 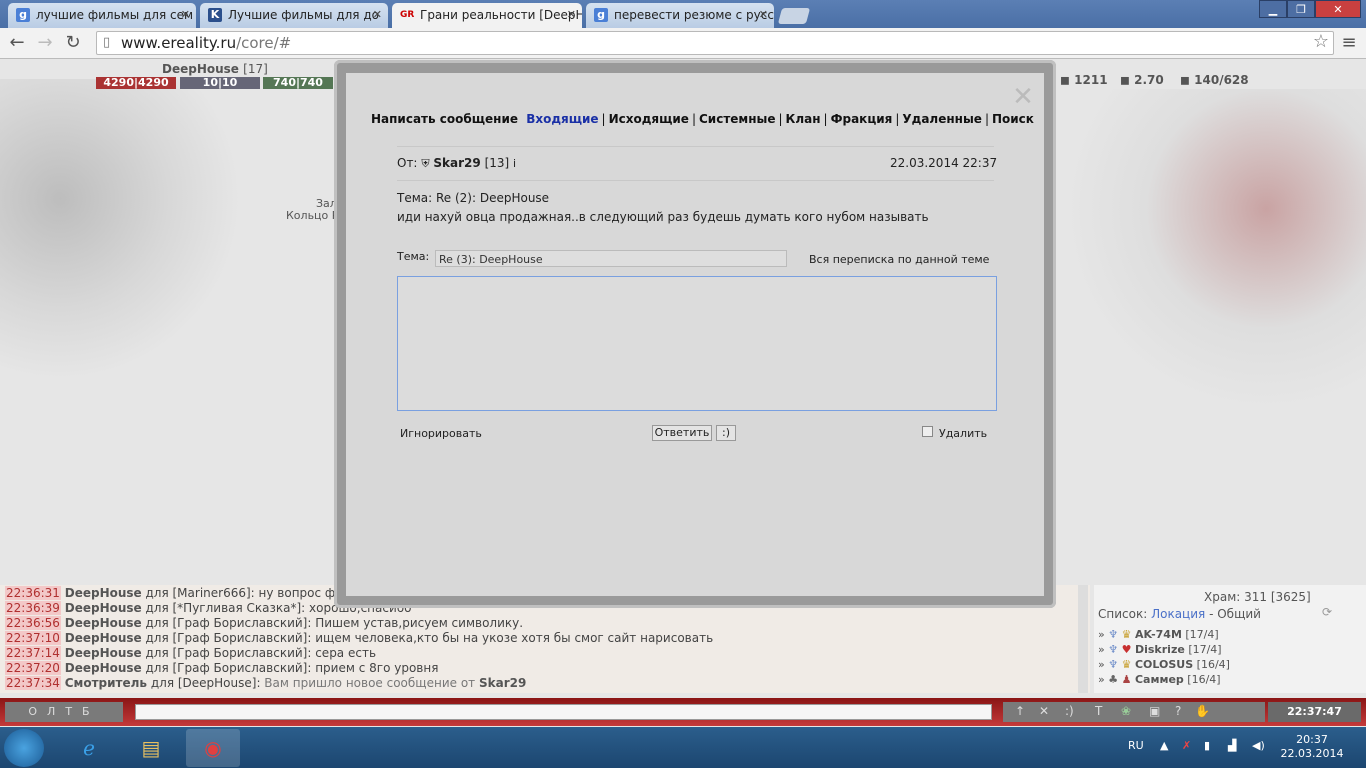 I want to click on bookmark-star-icon: ☆, so click(x=1321, y=42).